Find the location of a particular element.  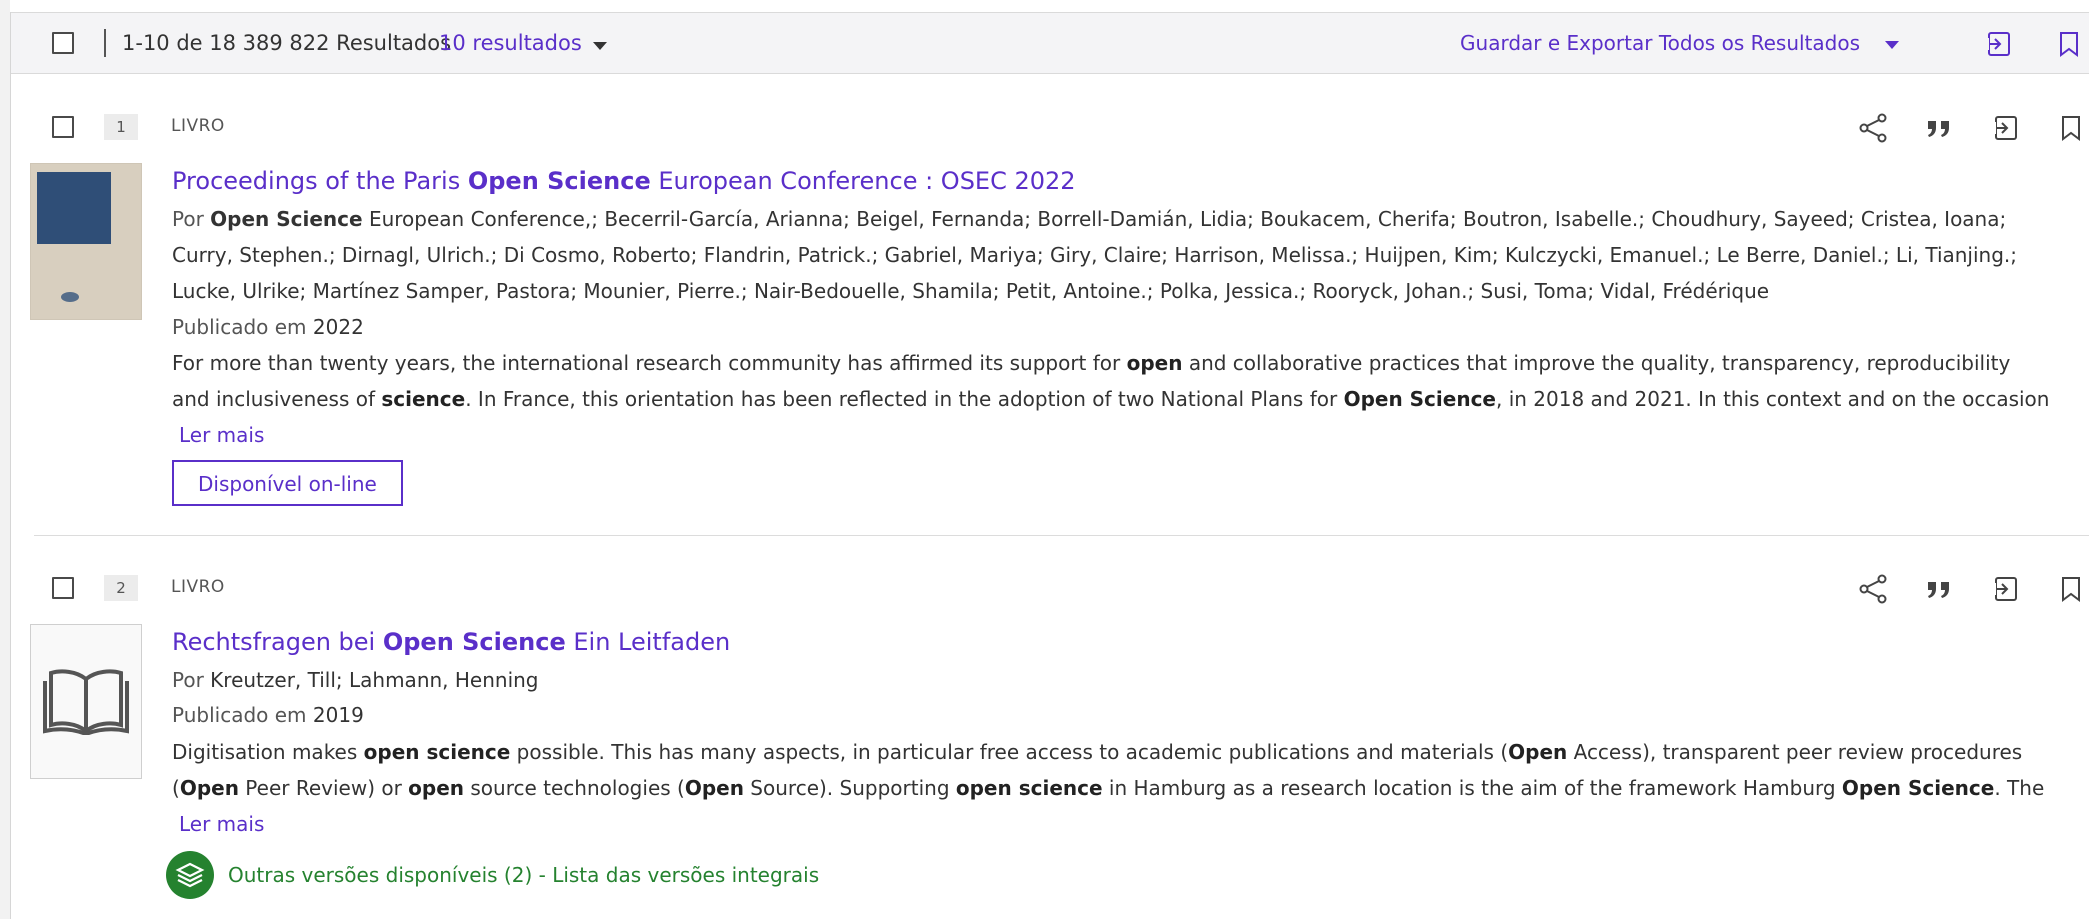

per-page-selector: 10 resultados is located at coordinates (510, 43).